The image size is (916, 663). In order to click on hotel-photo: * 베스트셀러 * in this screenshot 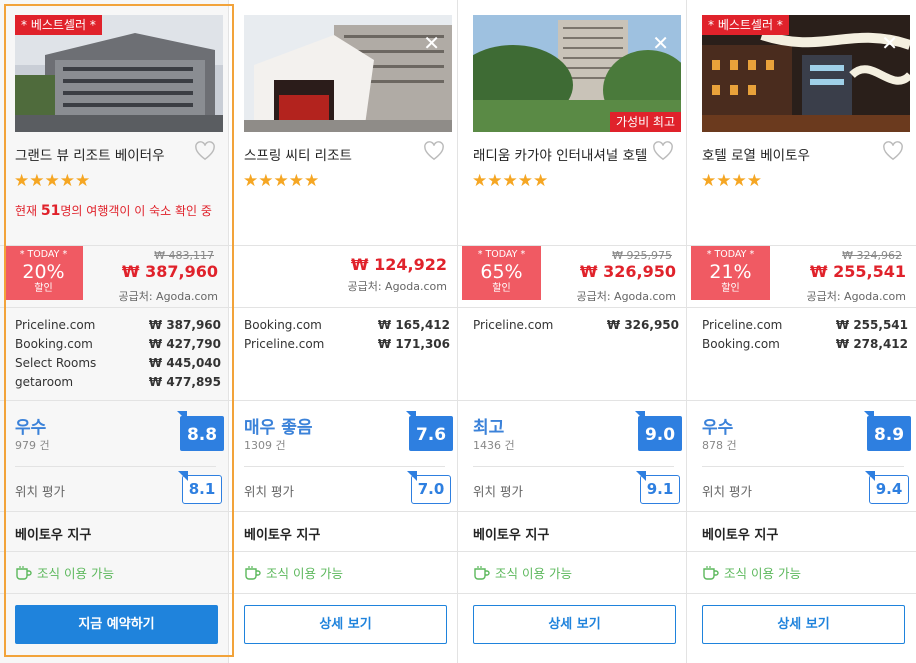, I will do `click(119, 73)`.